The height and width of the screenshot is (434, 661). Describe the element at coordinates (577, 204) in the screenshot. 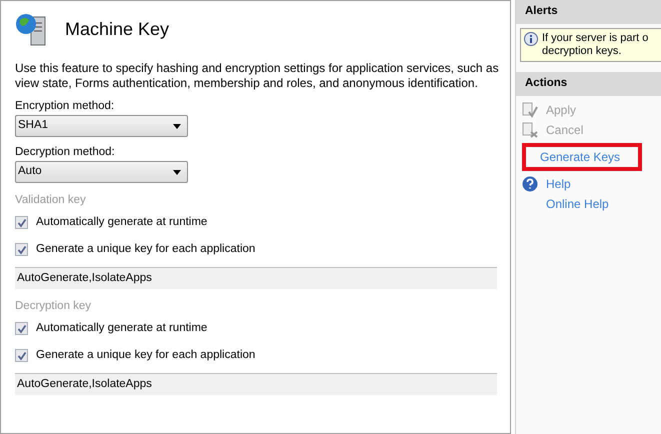

I see `action-link: Online Help` at that location.